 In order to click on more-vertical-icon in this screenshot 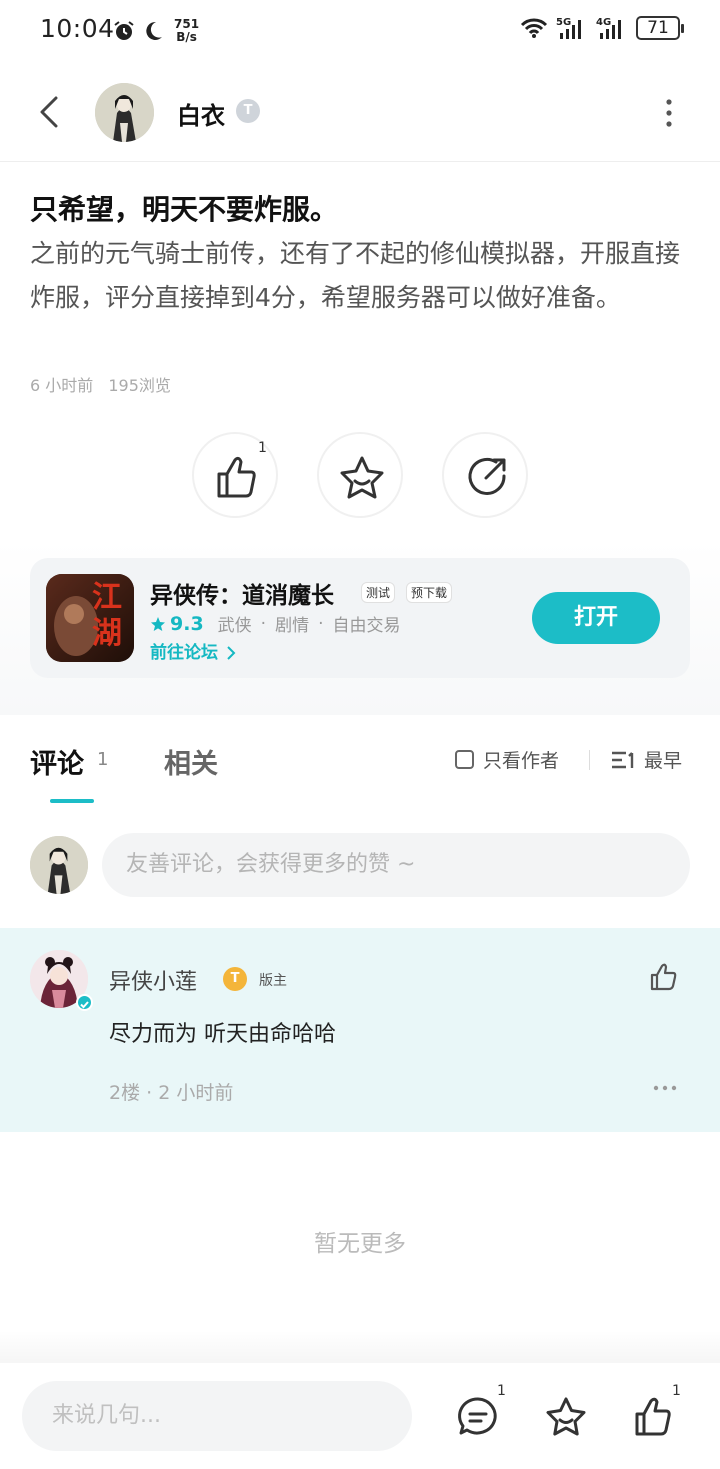, I will do `click(669, 113)`.